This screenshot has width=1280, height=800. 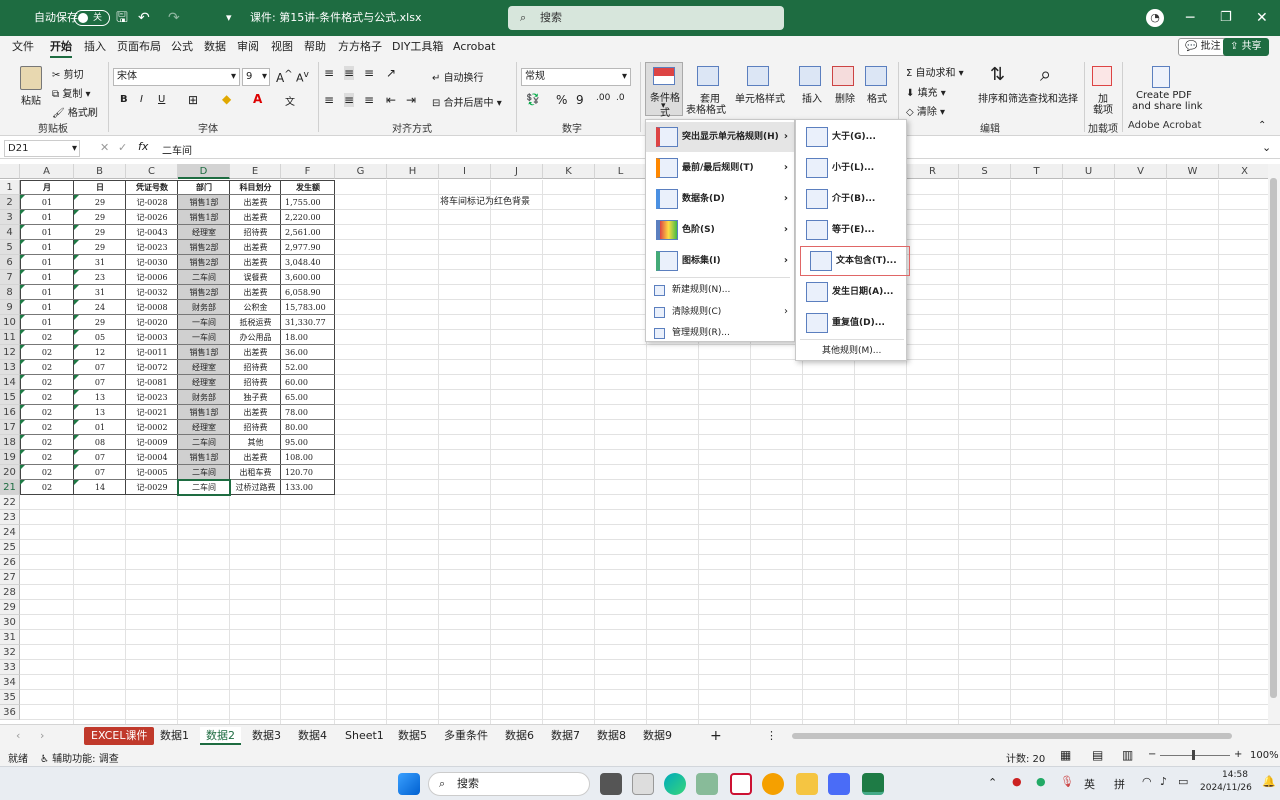 What do you see at coordinates (603, 98) in the screenshot?
I see `increase-decimal-icon: .00` at bounding box center [603, 98].